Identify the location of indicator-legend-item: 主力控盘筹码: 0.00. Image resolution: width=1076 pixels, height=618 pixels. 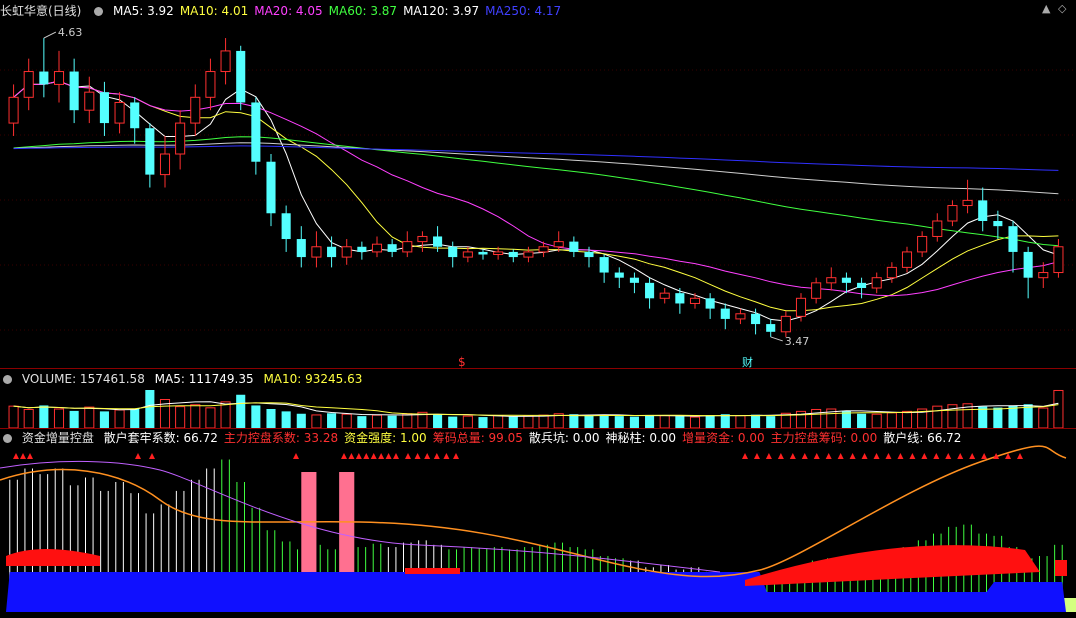
(824, 438).